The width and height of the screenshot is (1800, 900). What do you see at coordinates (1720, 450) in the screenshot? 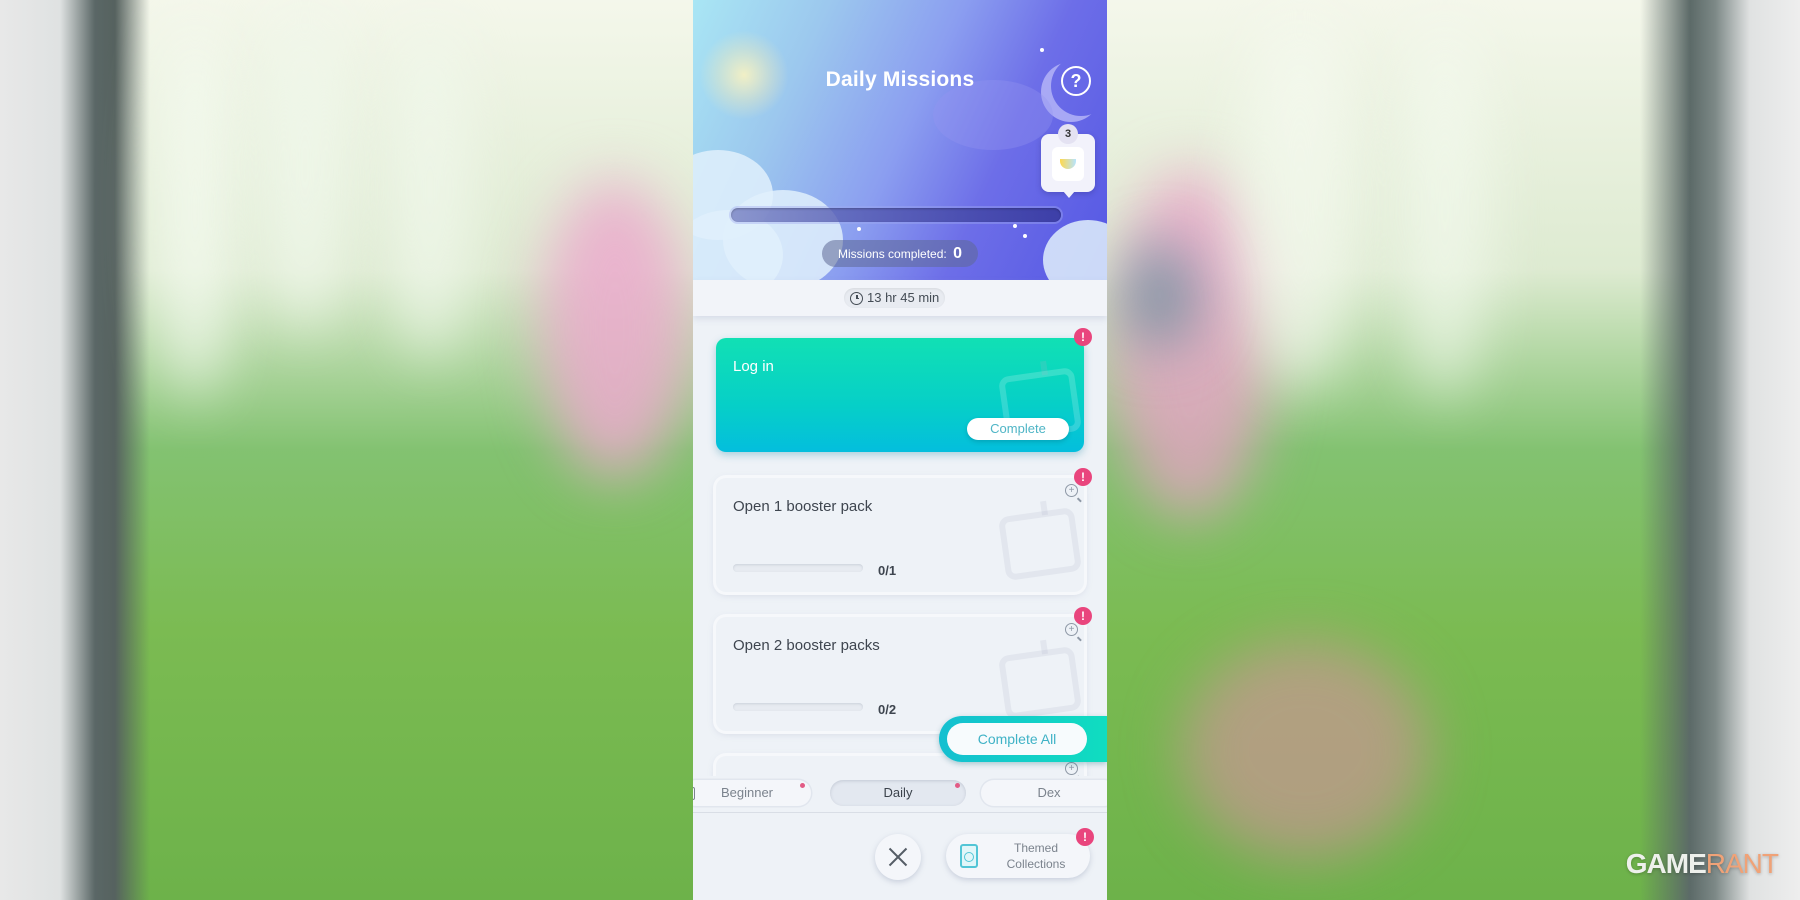
I see `bg-frame-edge` at bounding box center [1720, 450].